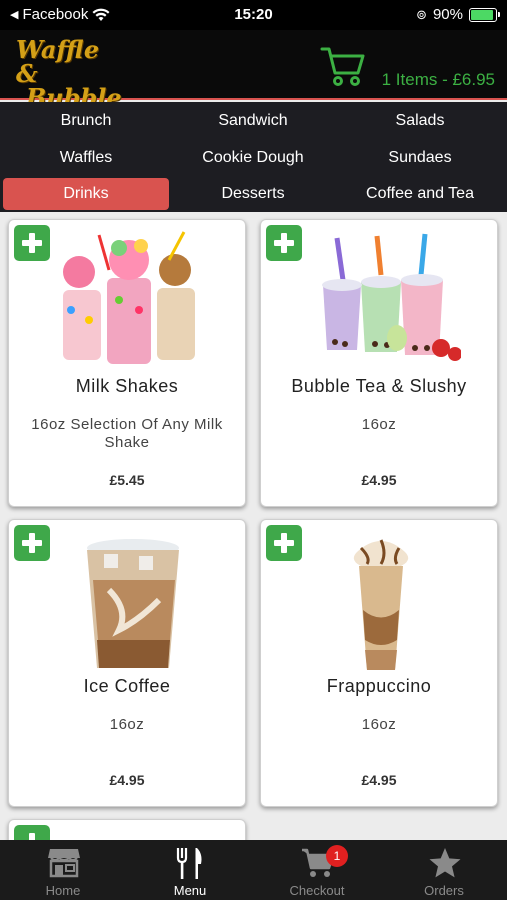 Image resolution: width=507 pixels, height=900 pixels. Describe the element at coordinates (133, 603) in the screenshot. I see `ice-coffee-image` at that location.